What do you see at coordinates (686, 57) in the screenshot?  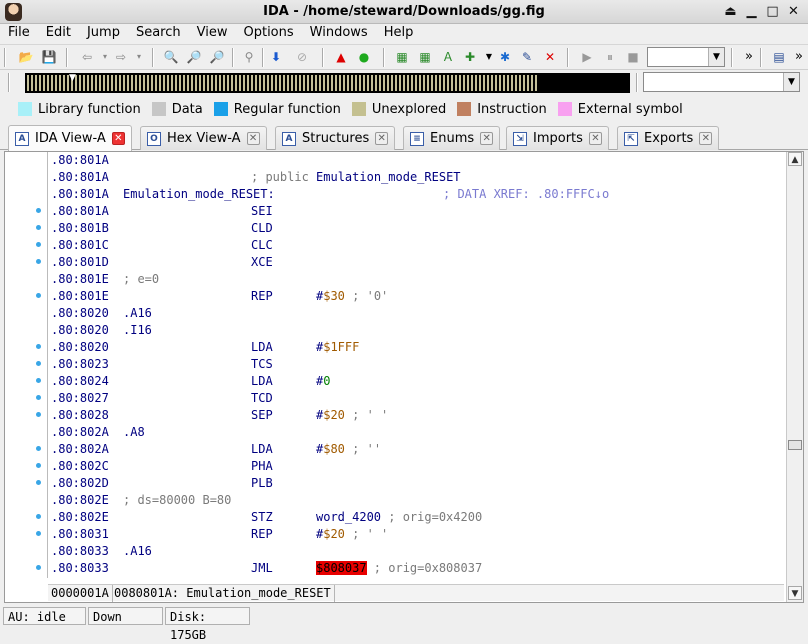 I see `debugger-select: ▼` at bounding box center [686, 57].